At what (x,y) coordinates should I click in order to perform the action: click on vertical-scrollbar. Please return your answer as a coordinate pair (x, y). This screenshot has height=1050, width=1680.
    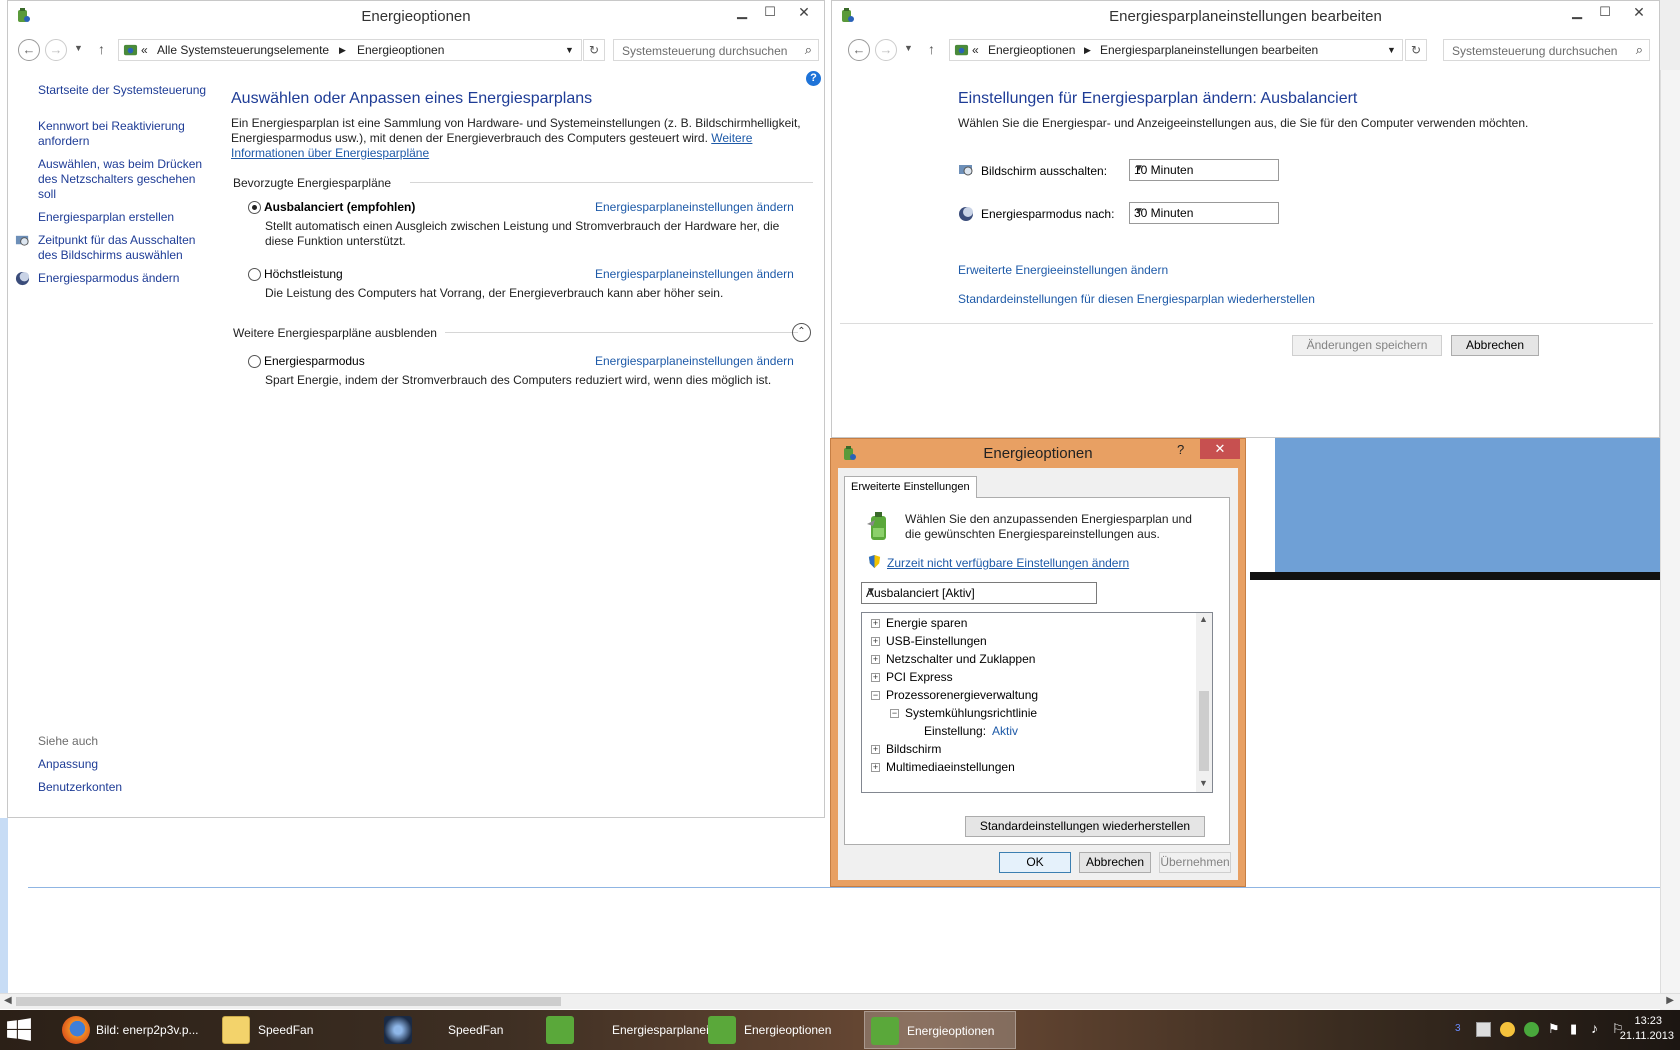
    Looking at the image, I should click on (1670, 531).